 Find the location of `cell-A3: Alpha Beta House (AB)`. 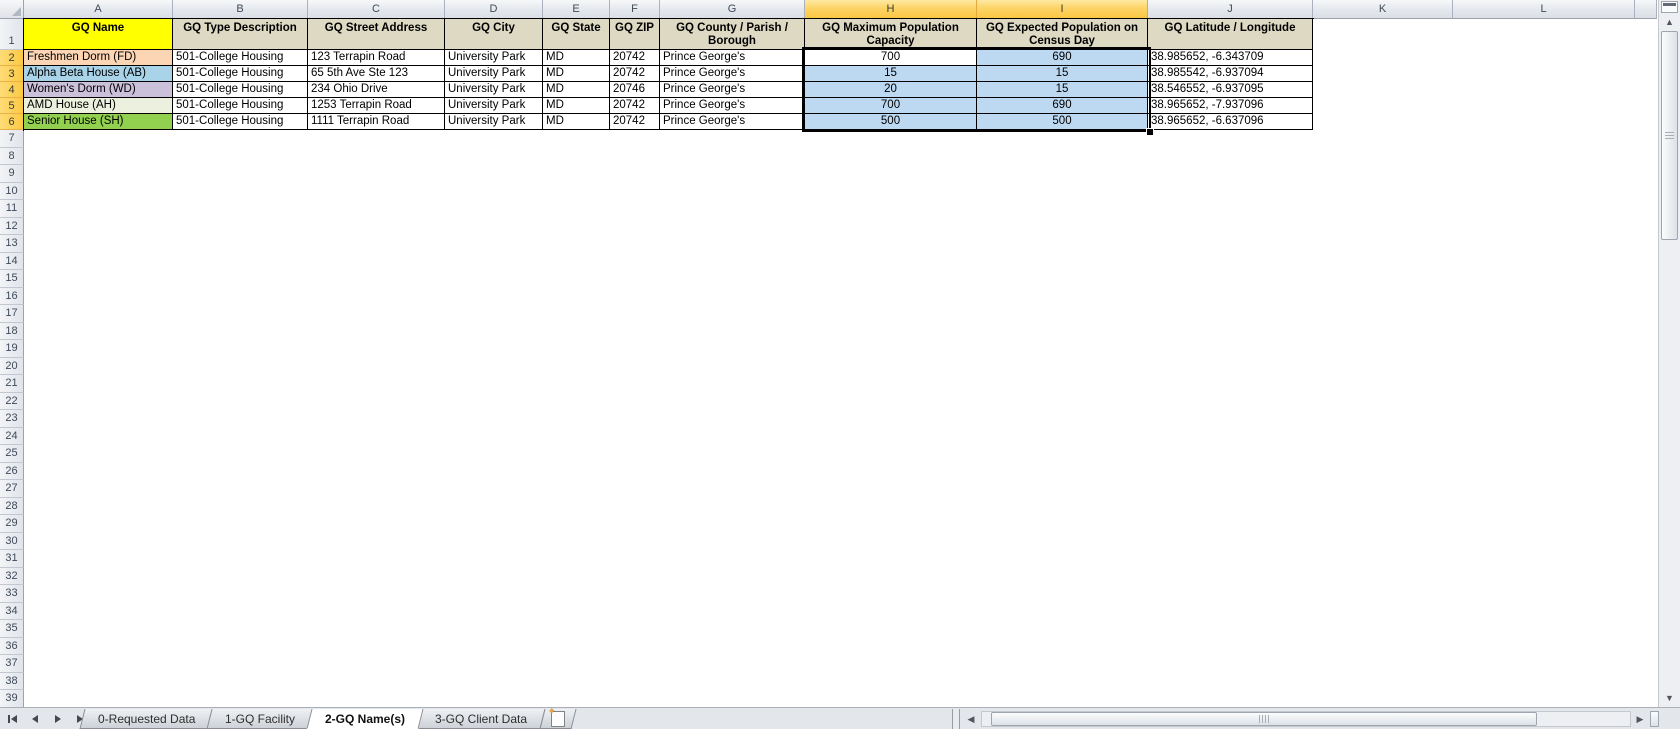

cell-A3: Alpha Beta House (AB) is located at coordinates (98, 74).